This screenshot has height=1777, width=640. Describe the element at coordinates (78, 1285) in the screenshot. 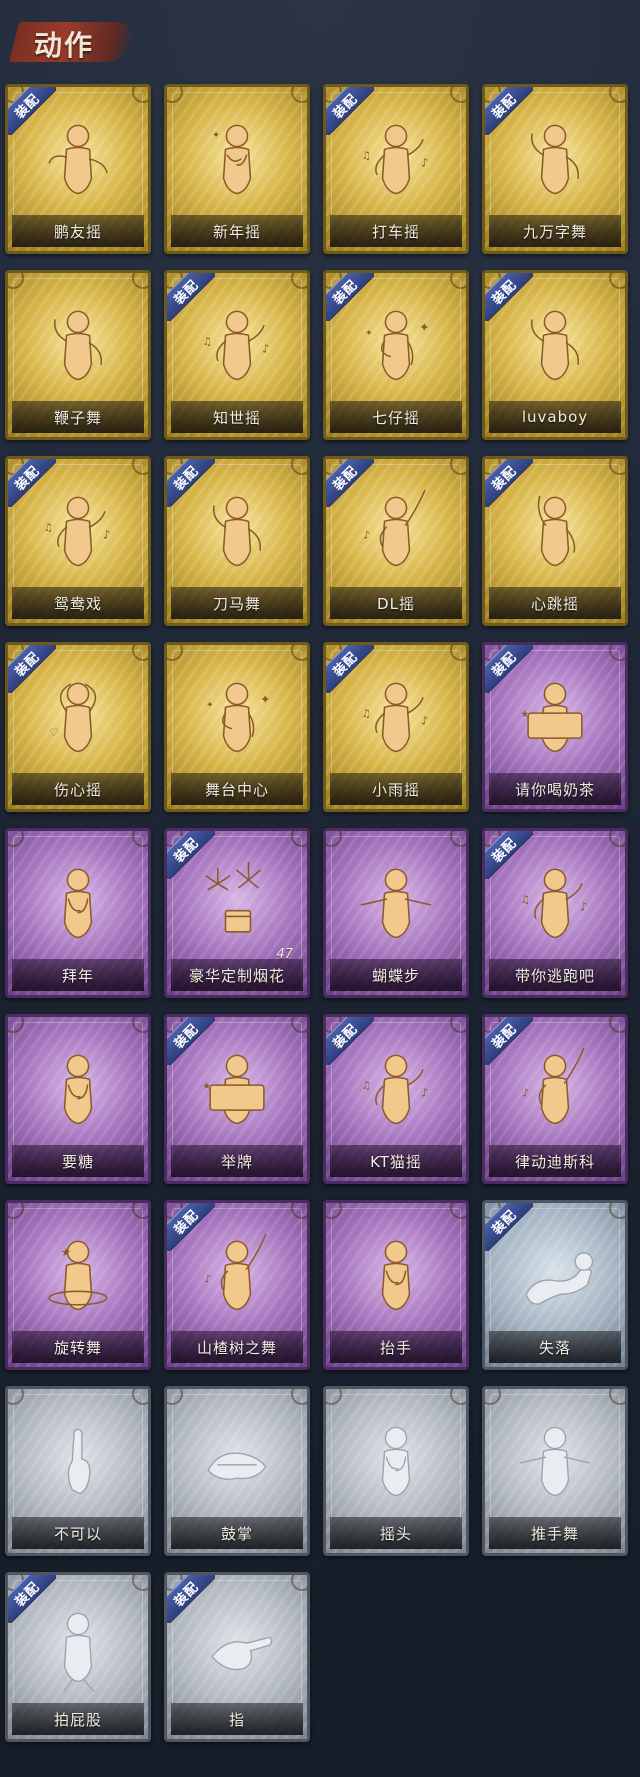

I see `emote-card: ★ 旋转舞` at that location.